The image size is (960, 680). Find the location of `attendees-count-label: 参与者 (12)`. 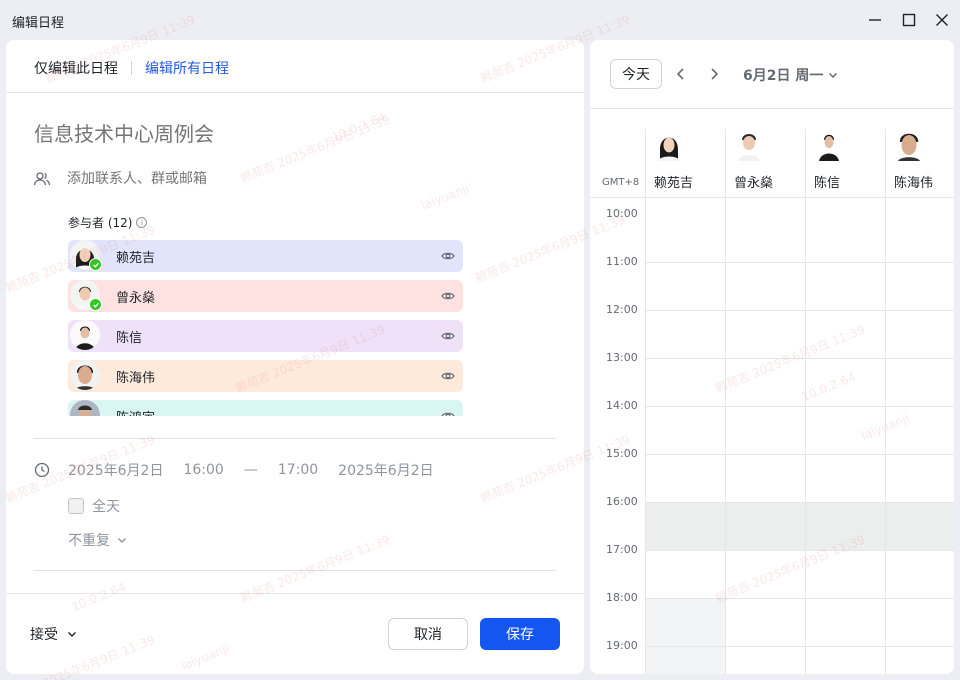

attendees-count-label: 参与者 (12) is located at coordinates (100, 223).